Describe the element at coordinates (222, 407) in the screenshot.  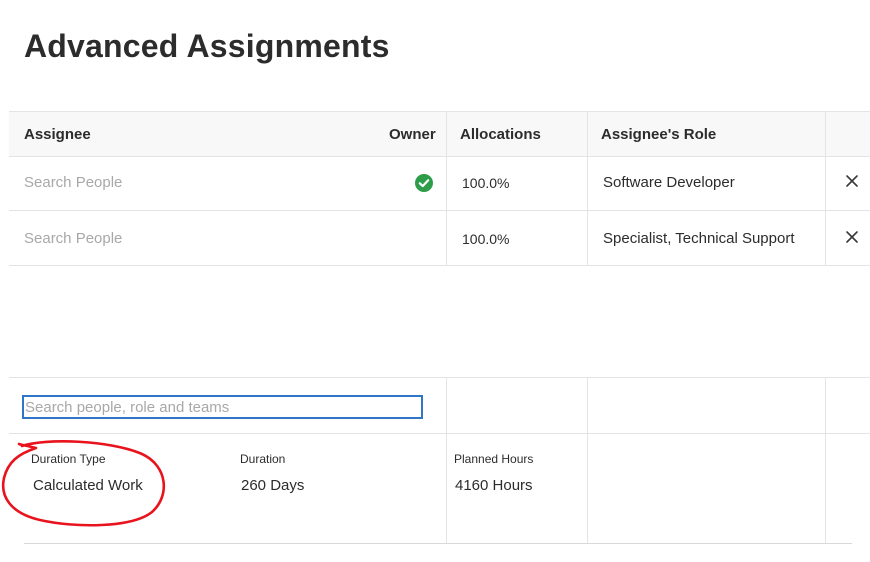
I see `search-people-input` at that location.